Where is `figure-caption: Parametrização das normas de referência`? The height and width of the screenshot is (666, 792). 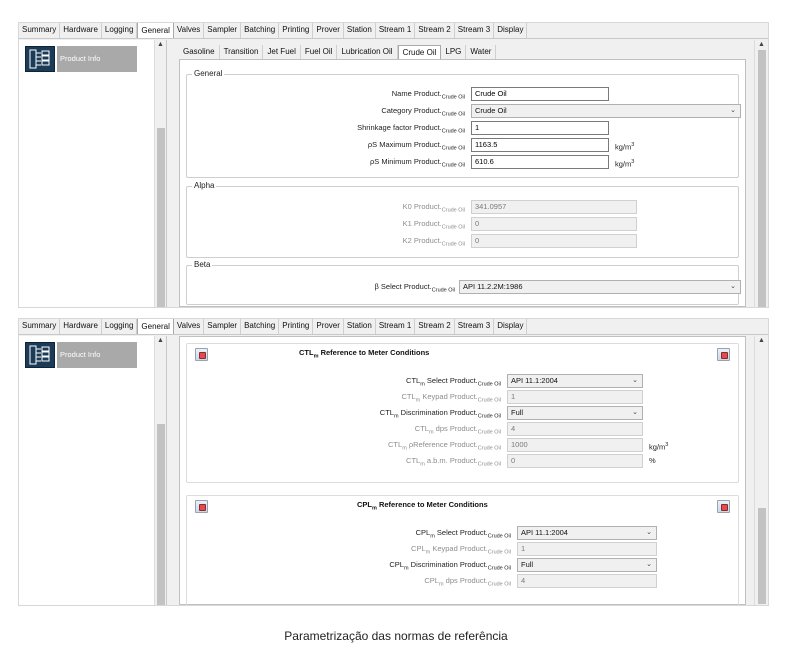
figure-caption: Parametrização das normas de referência is located at coordinates (396, 636).